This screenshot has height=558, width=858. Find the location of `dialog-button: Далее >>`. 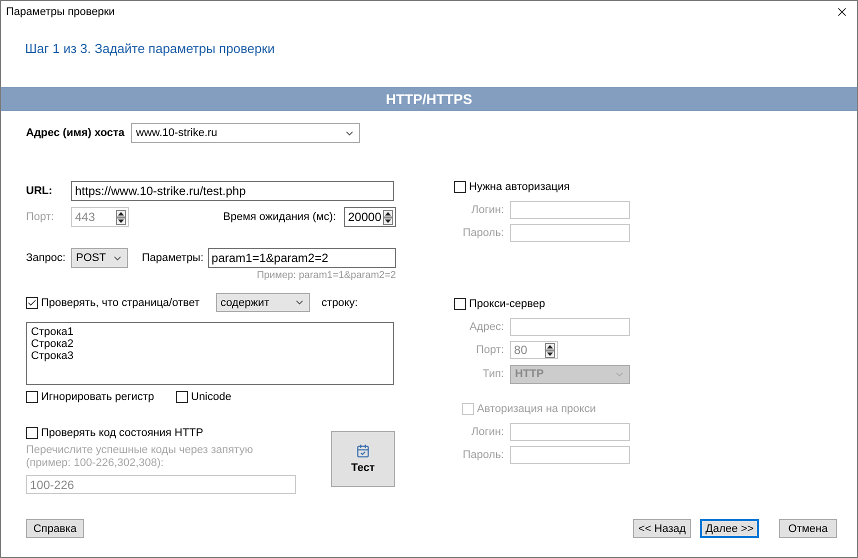

dialog-button: Далее >> is located at coordinates (729, 528).